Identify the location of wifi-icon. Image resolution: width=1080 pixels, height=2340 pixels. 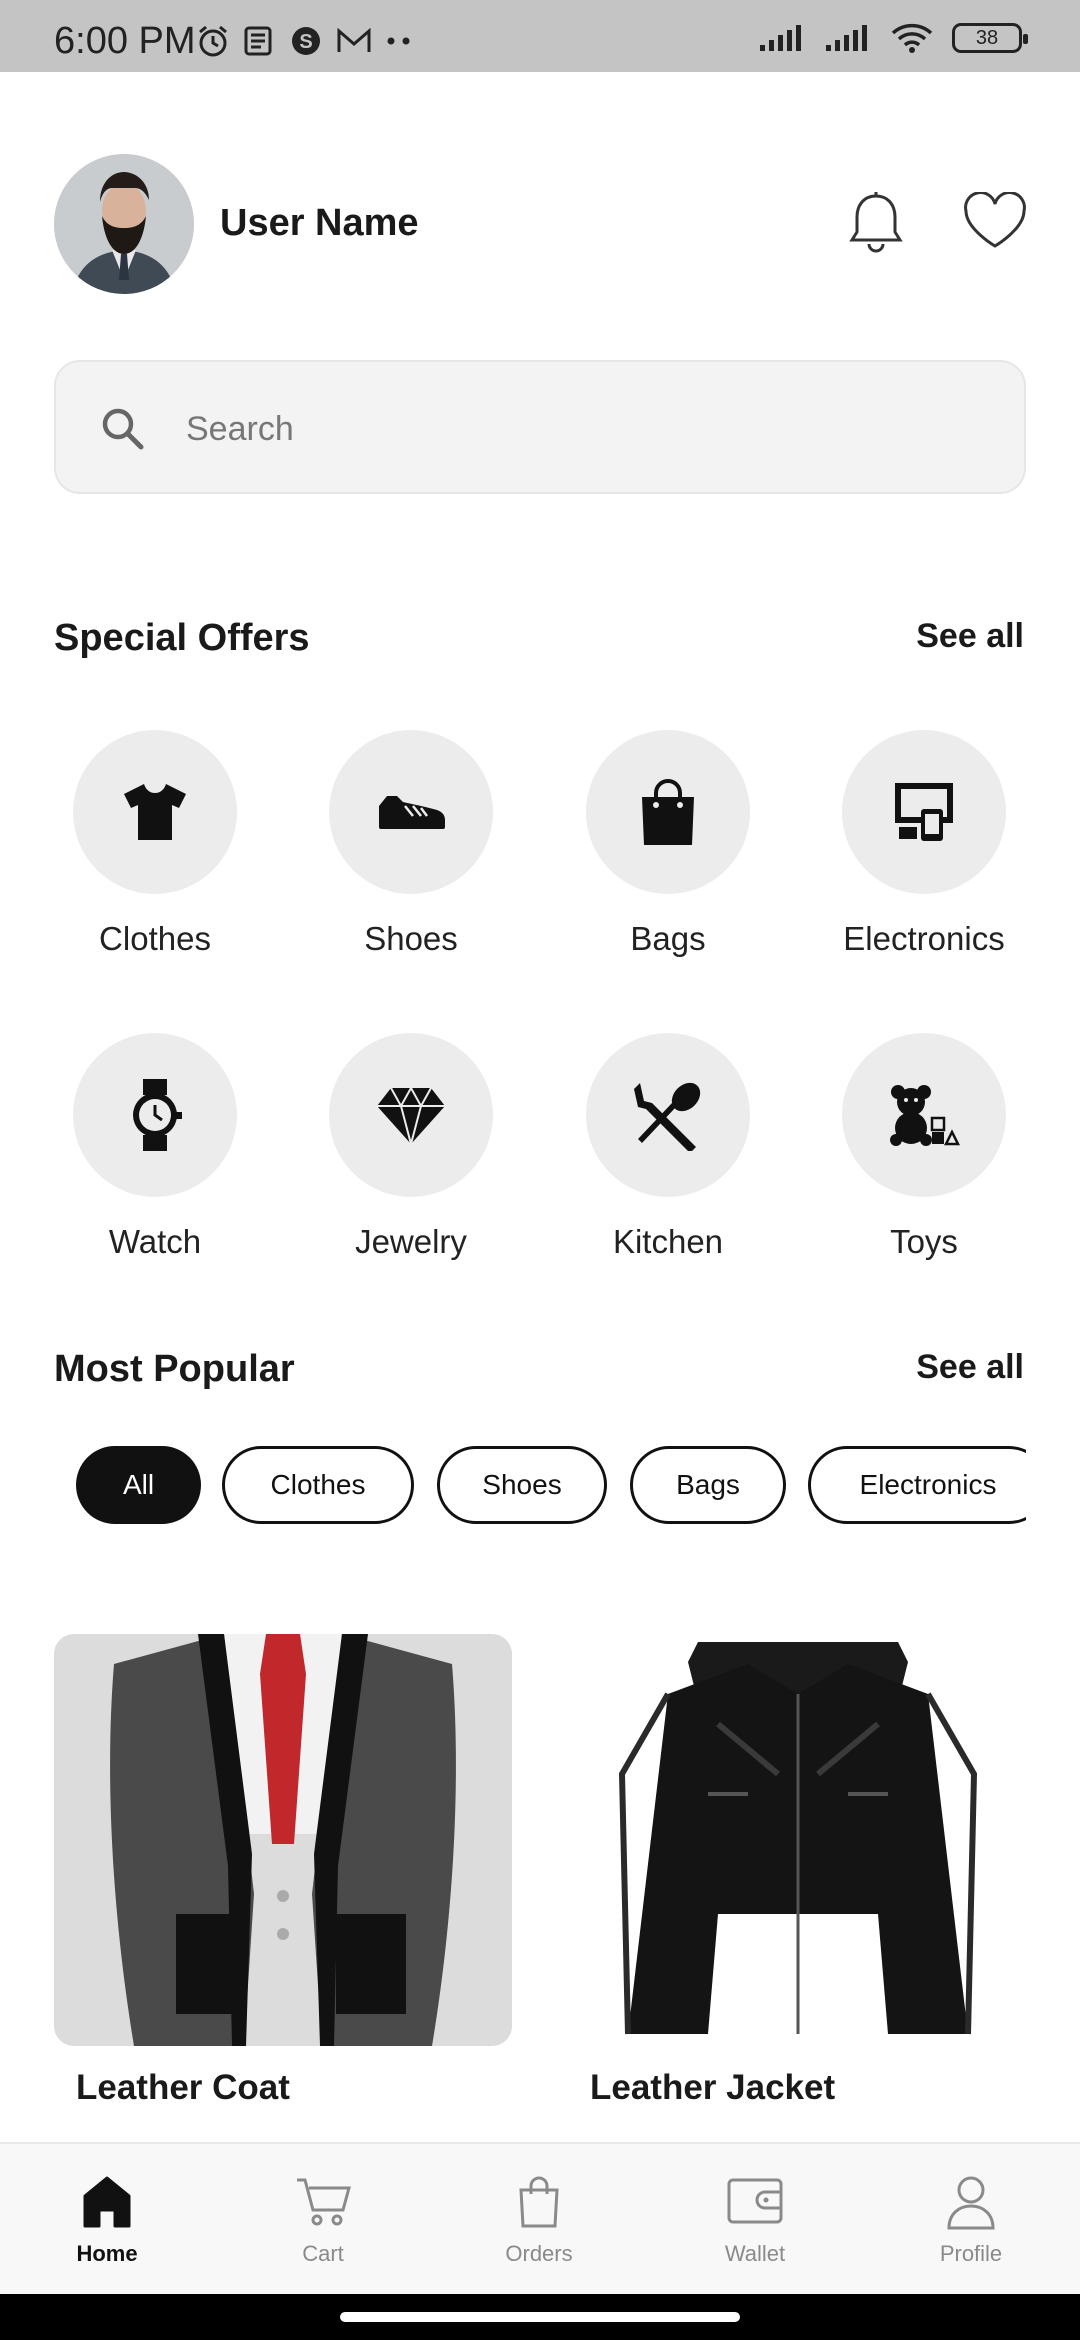
(912, 38).